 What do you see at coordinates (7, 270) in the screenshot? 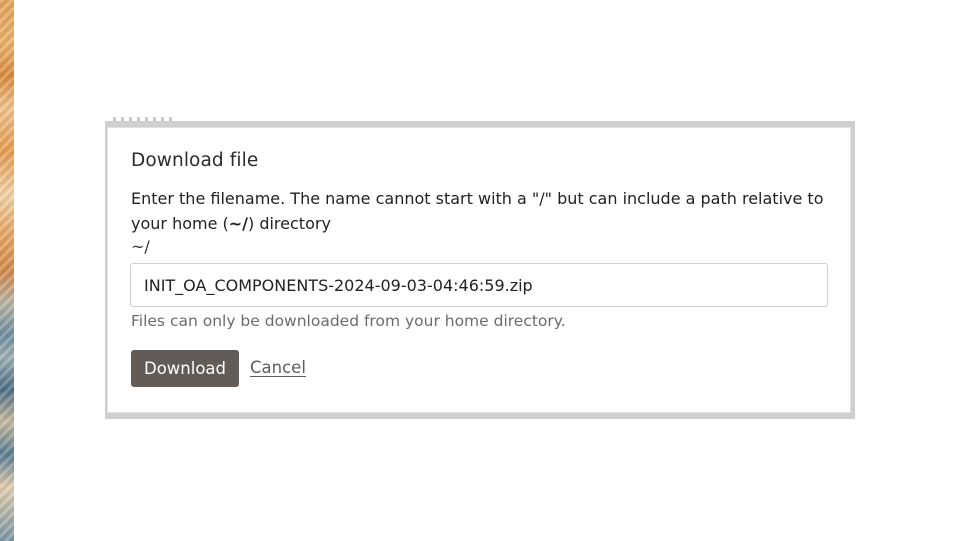
I see `background-artwork` at bounding box center [7, 270].